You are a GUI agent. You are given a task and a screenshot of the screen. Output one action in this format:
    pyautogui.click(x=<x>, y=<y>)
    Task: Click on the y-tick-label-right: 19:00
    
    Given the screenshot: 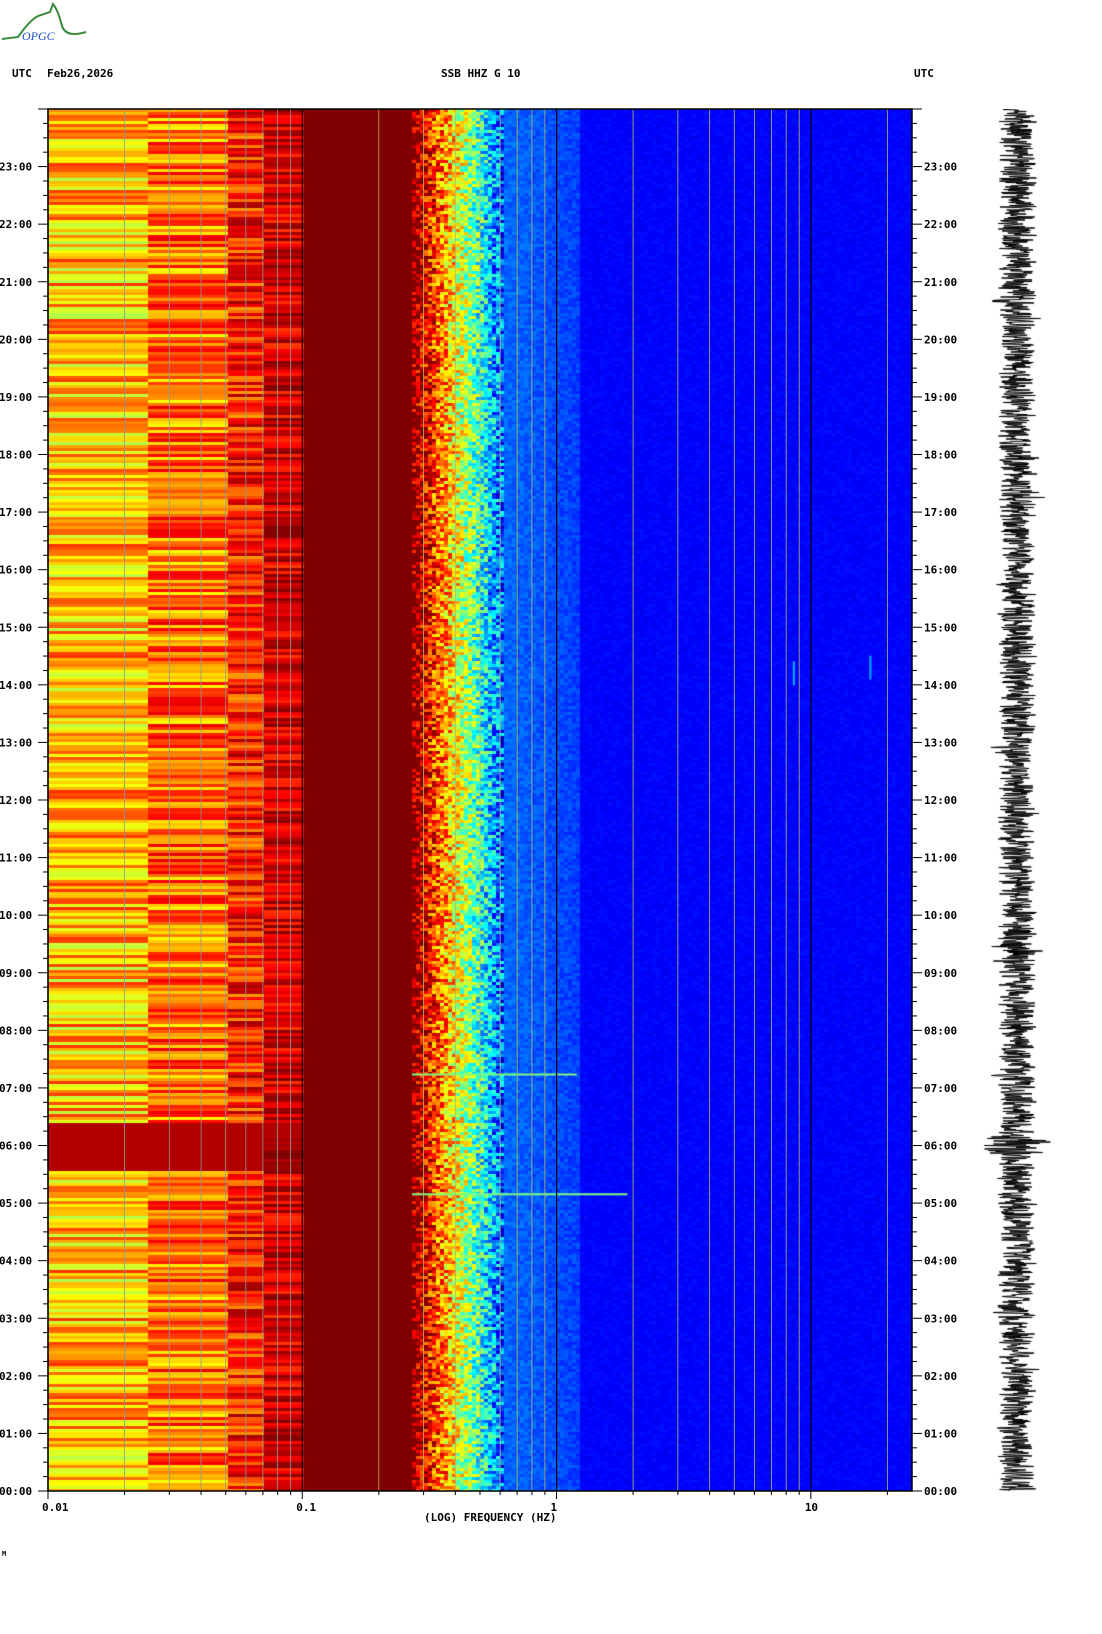 What is the action you would take?
    pyautogui.click(x=940, y=397)
    